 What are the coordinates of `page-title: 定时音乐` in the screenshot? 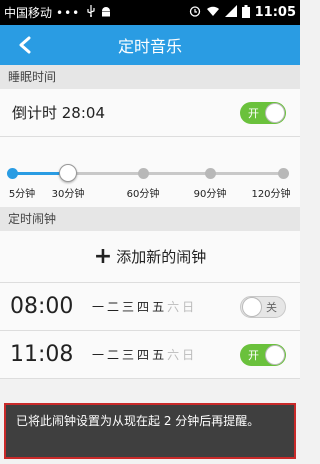 It's located at (149, 46).